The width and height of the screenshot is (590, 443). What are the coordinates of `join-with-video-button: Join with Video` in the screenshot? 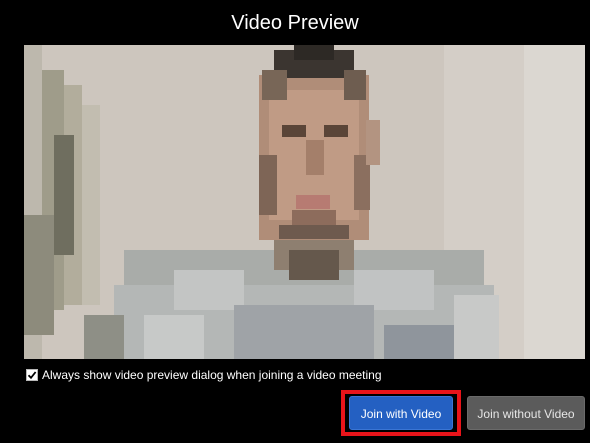 It's located at (401, 413).